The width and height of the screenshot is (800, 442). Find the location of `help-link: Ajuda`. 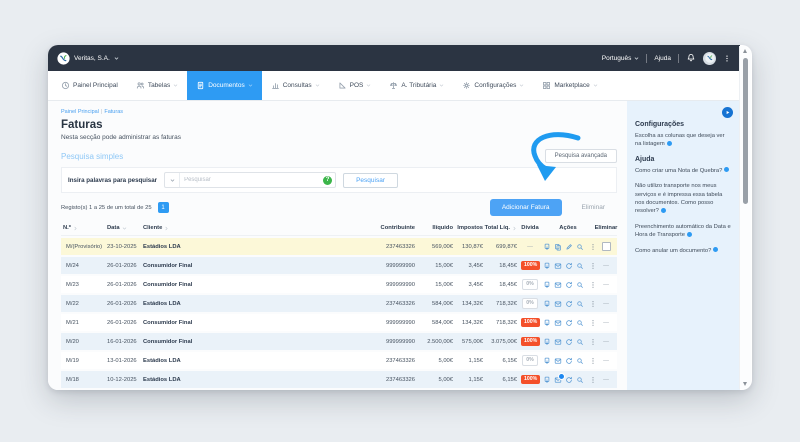

help-link: Ajuda is located at coordinates (662, 58).